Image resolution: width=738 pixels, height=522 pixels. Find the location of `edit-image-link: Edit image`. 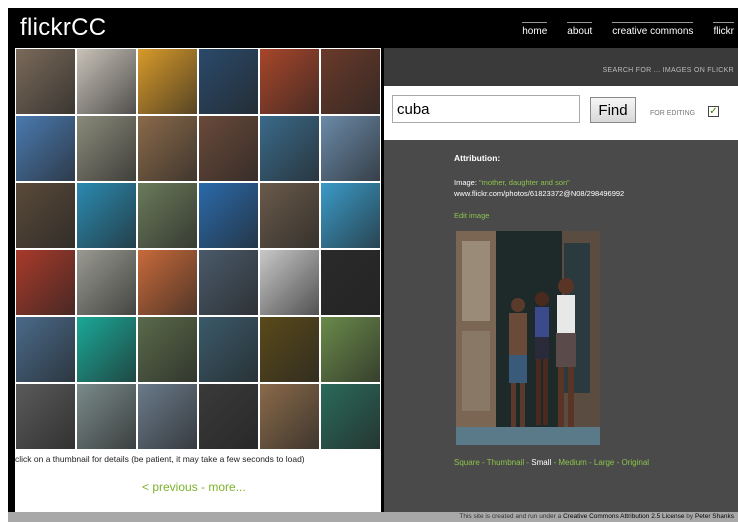

edit-image-link: Edit image is located at coordinates (471, 215).